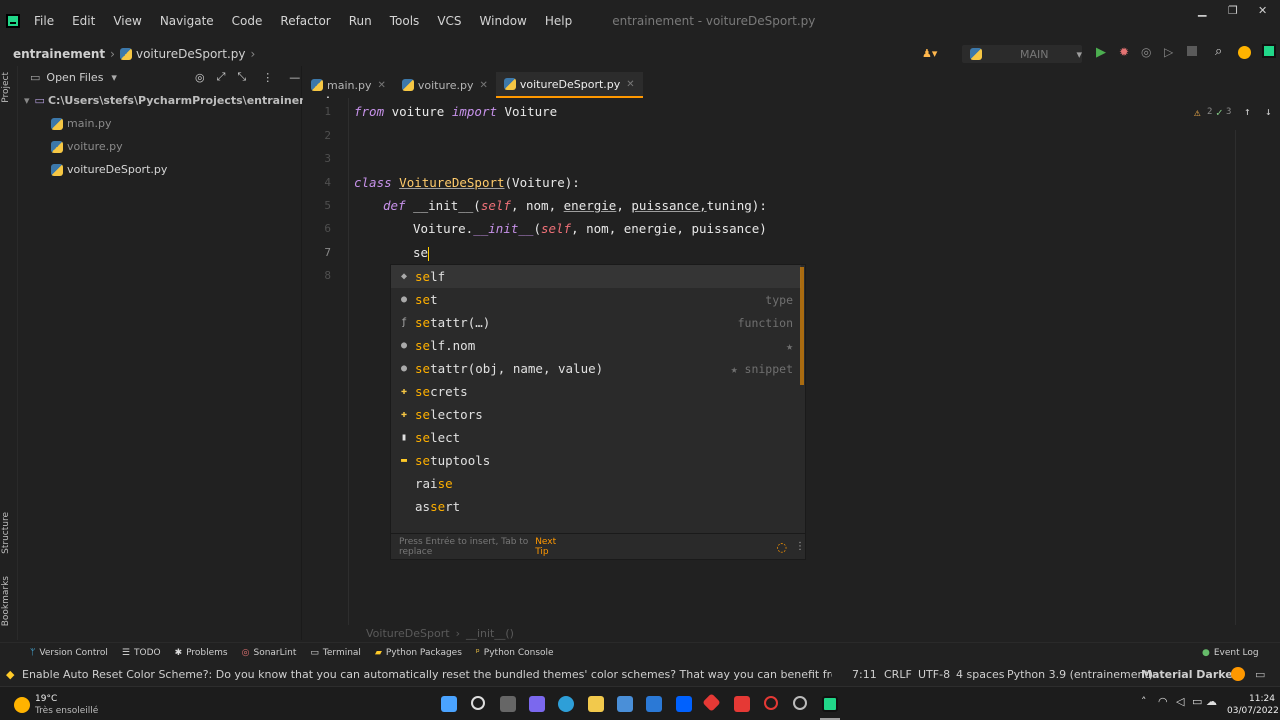  What do you see at coordinates (1230, 653) in the screenshot?
I see `tool-event-log: ● Event Log` at bounding box center [1230, 653].